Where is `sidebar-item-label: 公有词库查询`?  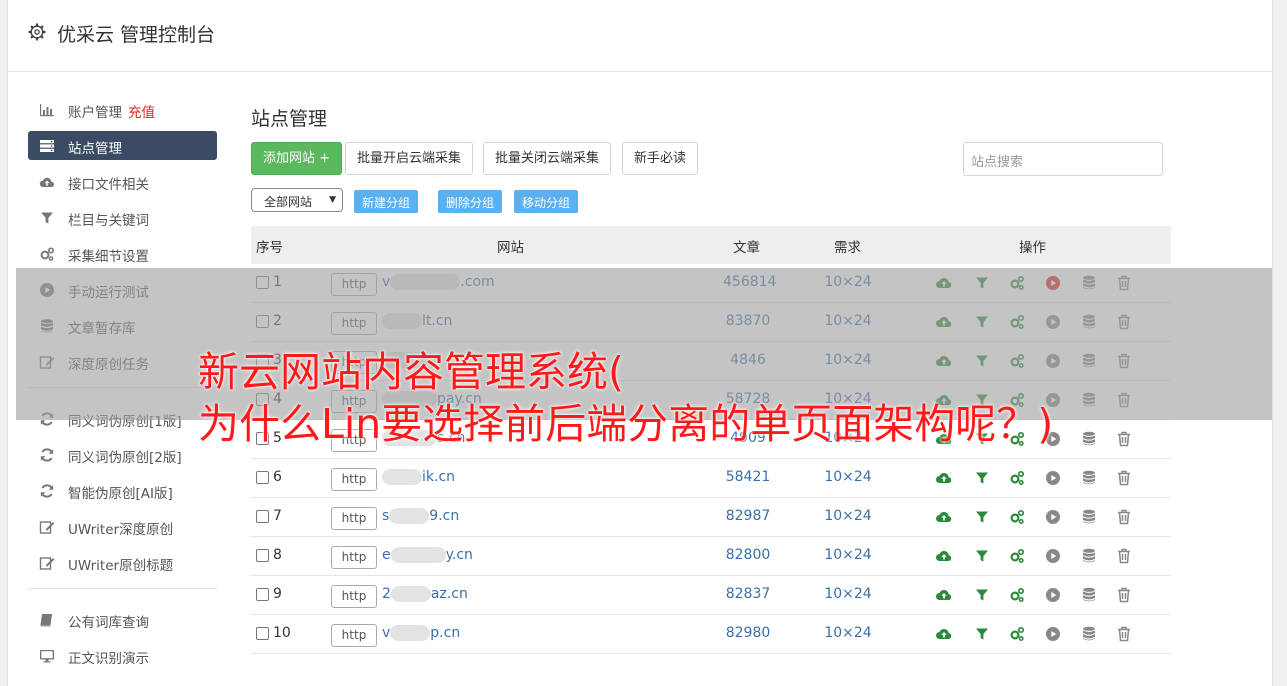
sidebar-item-label: 公有词库查询 is located at coordinates (108, 621).